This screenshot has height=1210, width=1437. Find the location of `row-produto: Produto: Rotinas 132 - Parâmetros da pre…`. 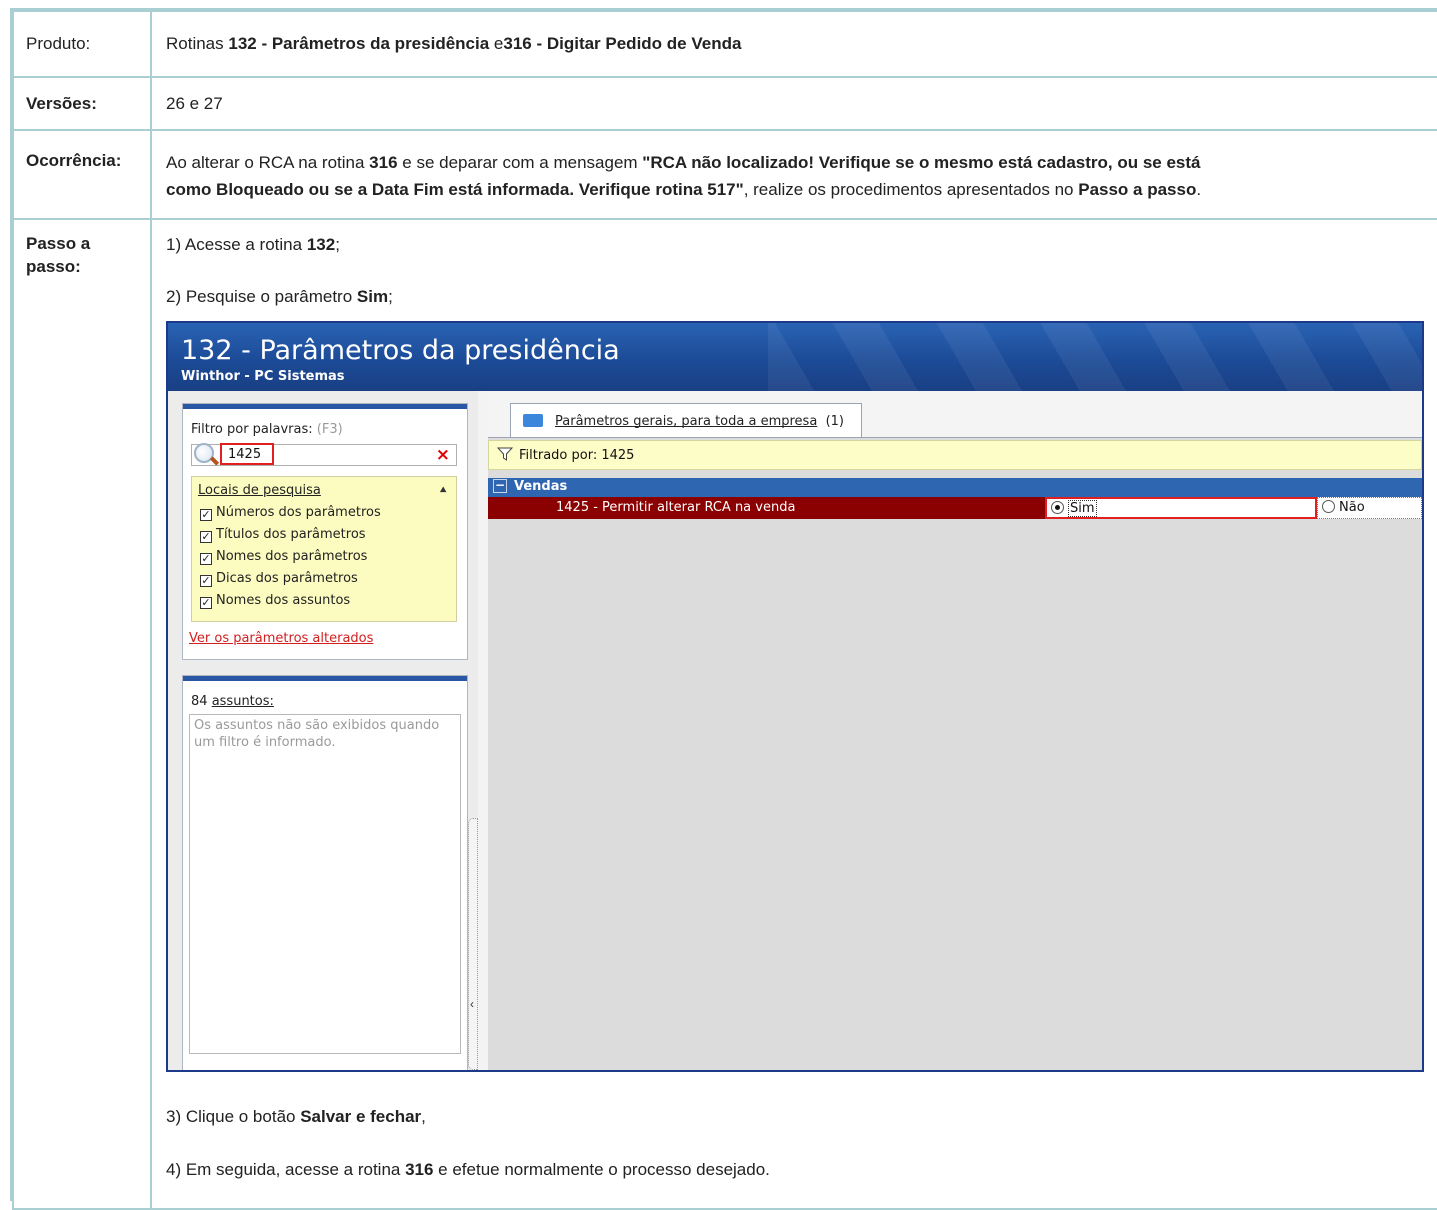

row-produto: Produto: Rotinas 132 - Parâmetros da pre… is located at coordinates (724, 44).